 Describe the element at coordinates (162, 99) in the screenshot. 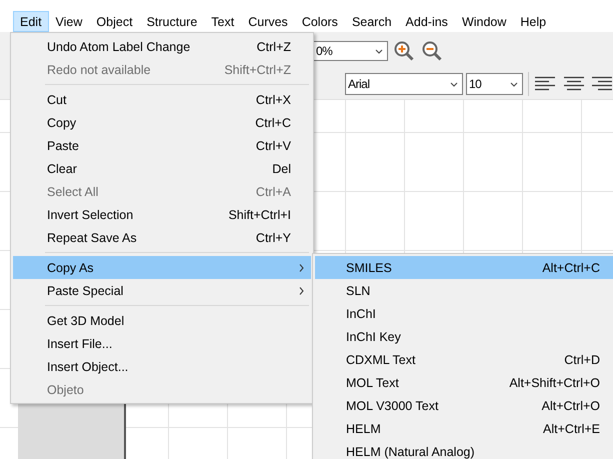

I see `menu-item: Cut Ctrl+X` at that location.